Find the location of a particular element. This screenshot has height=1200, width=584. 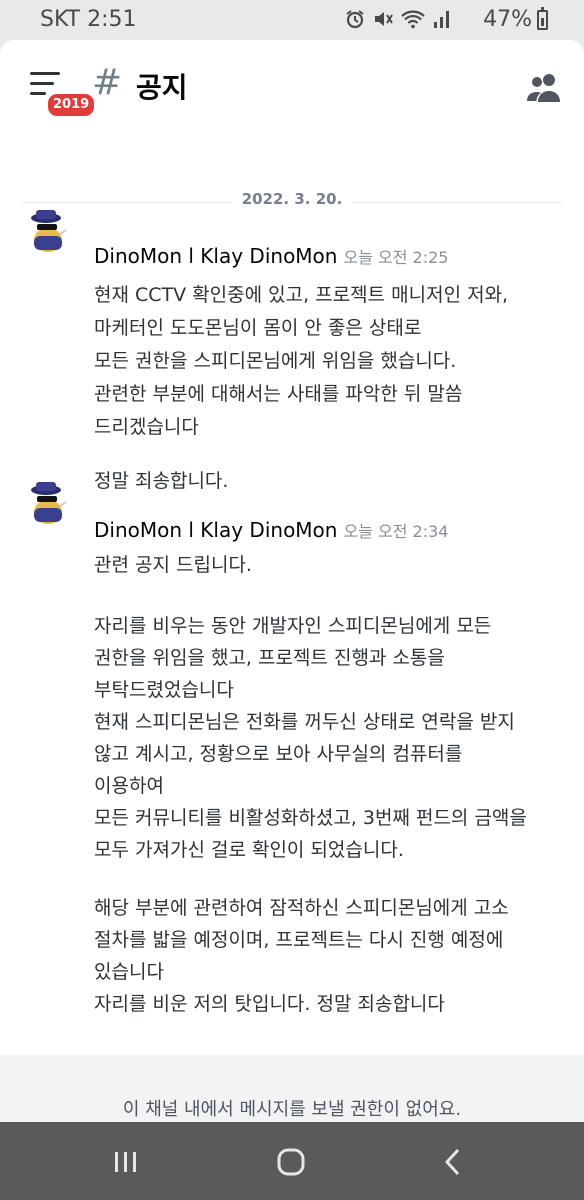

message-author-line: DinoMon l Klay DinoMon 오늘 오전 2:25 is located at coordinates (271, 256).